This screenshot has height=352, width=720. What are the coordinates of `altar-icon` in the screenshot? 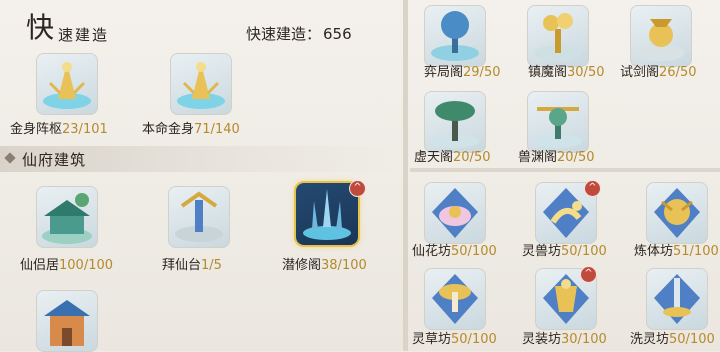 It's located at (199, 217).